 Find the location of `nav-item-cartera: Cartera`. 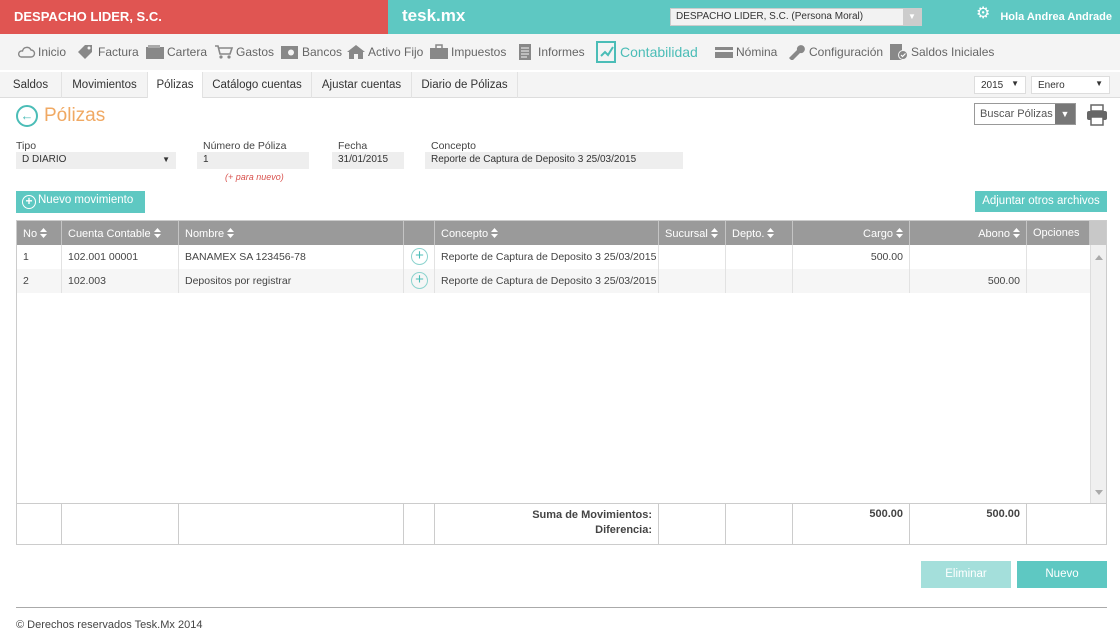

nav-item-cartera: Cartera is located at coordinates (176, 52).